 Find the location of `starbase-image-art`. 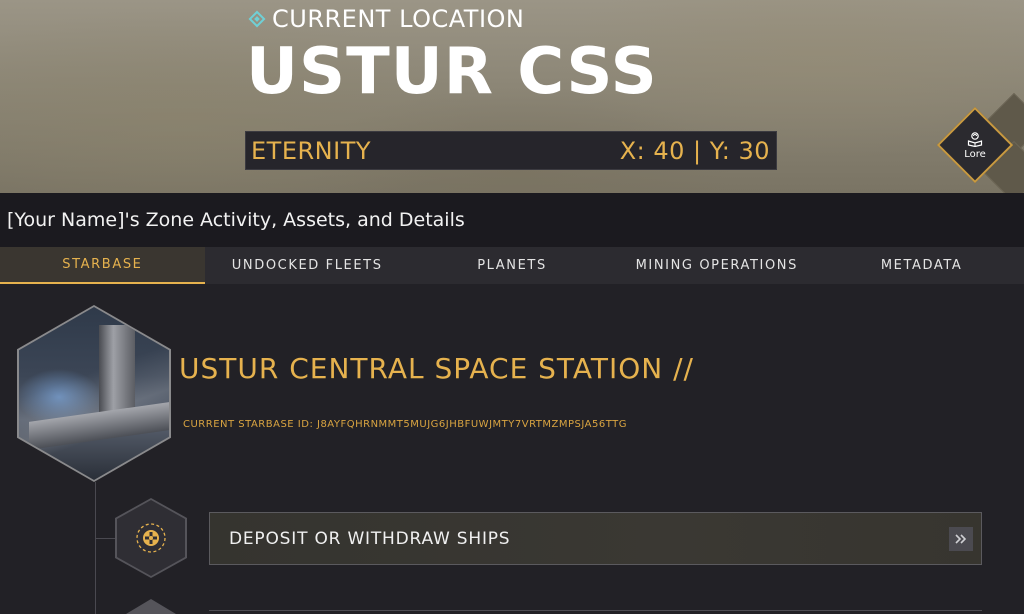

starbase-image-art is located at coordinates (94, 393).